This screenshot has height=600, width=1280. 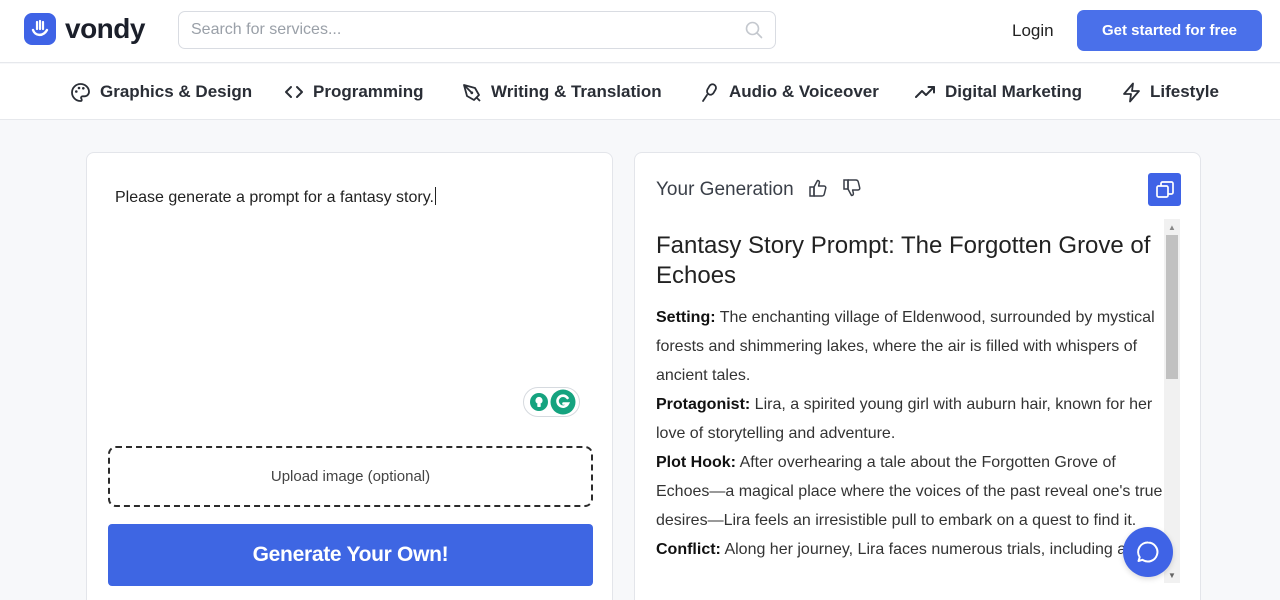 What do you see at coordinates (1172, 401) in the screenshot?
I see `vertical-scrollbar: ▲ ▼` at bounding box center [1172, 401].